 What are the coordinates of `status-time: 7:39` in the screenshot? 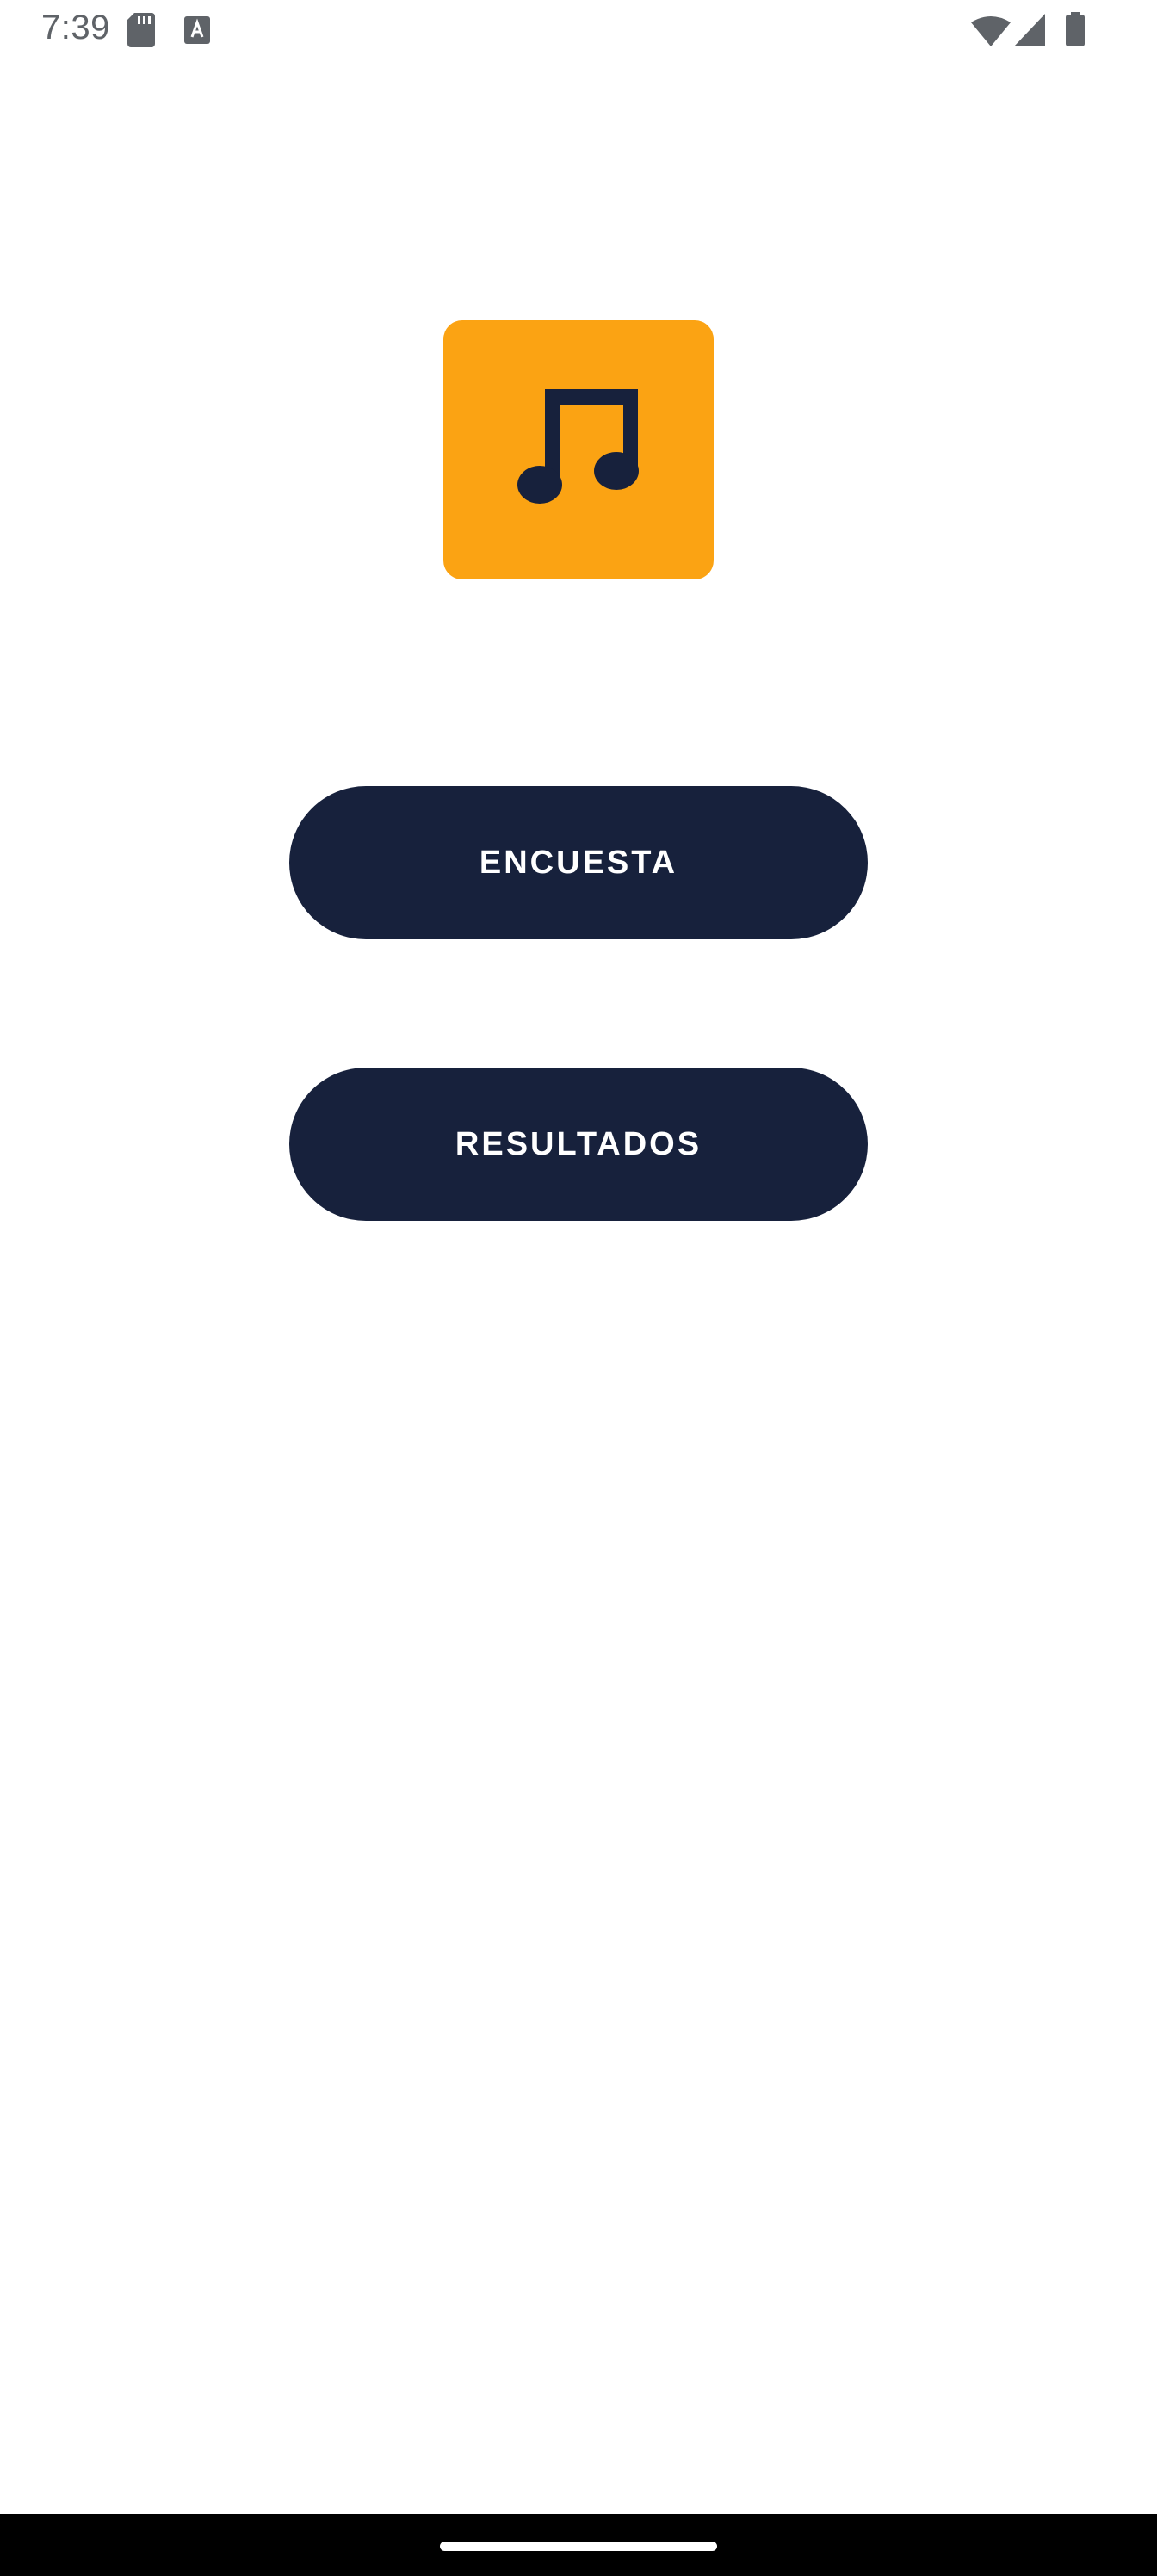 It's located at (76, 27).